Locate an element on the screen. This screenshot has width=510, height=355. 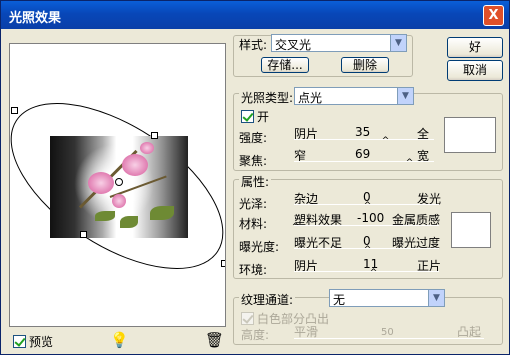
exposure-thumb: ^ is located at coordinates (367, 250).